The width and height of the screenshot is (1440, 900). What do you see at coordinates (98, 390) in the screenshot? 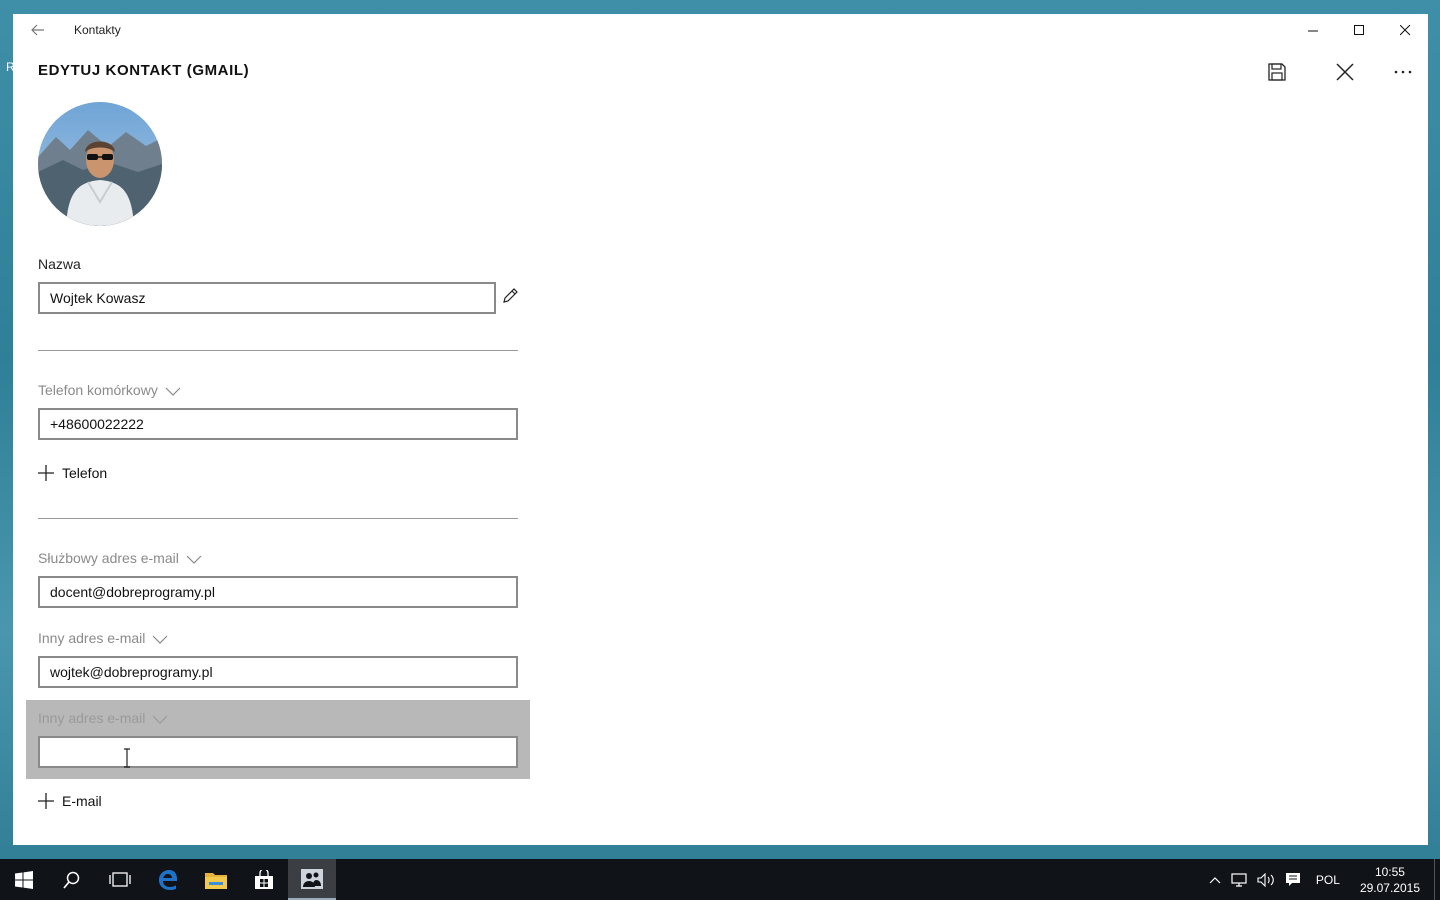
I see `phone-type-label: Telefon komórkowy` at bounding box center [98, 390].